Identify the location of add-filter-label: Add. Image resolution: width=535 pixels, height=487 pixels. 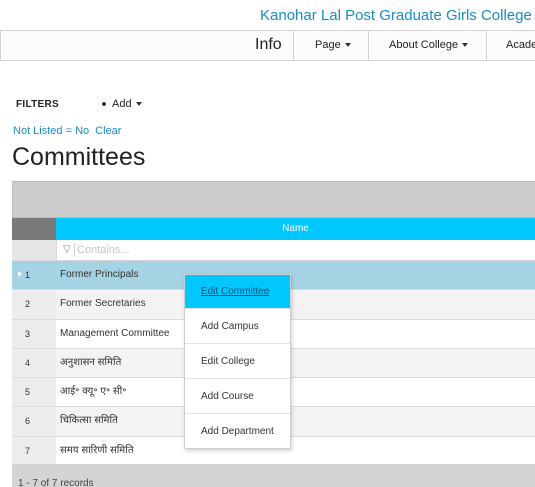
(122, 104).